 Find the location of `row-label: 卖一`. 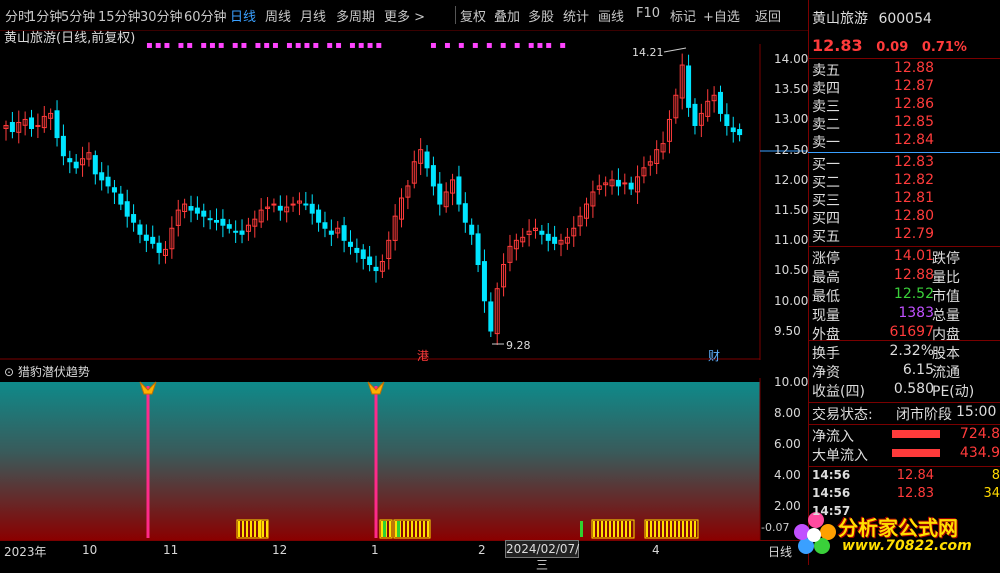

row-label: 卖一 is located at coordinates (826, 143).